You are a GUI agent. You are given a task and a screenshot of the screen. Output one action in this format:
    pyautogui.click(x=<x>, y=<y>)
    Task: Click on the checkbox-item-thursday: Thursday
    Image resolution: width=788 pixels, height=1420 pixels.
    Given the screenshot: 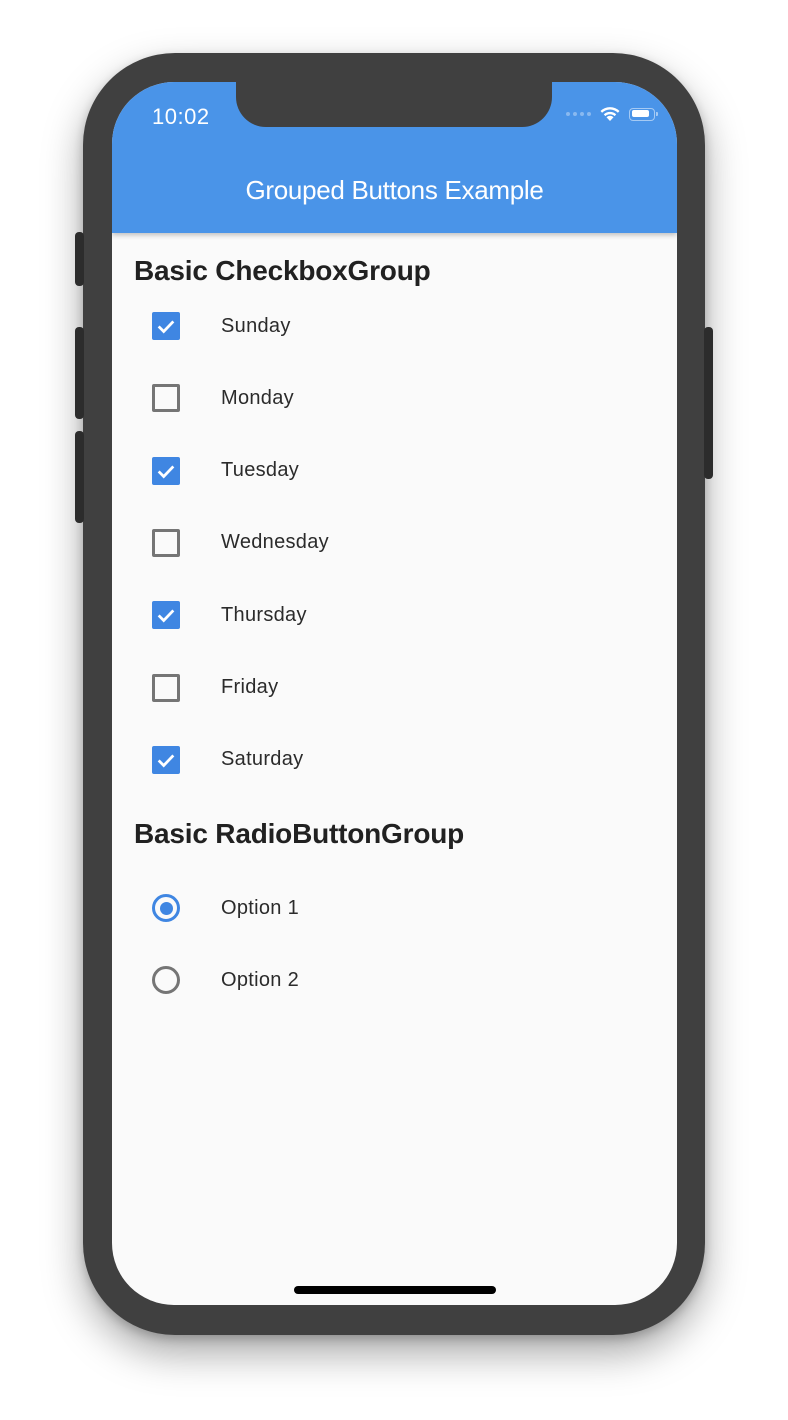 What is the action you would take?
    pyautogui.click(x=229, y=615)
    